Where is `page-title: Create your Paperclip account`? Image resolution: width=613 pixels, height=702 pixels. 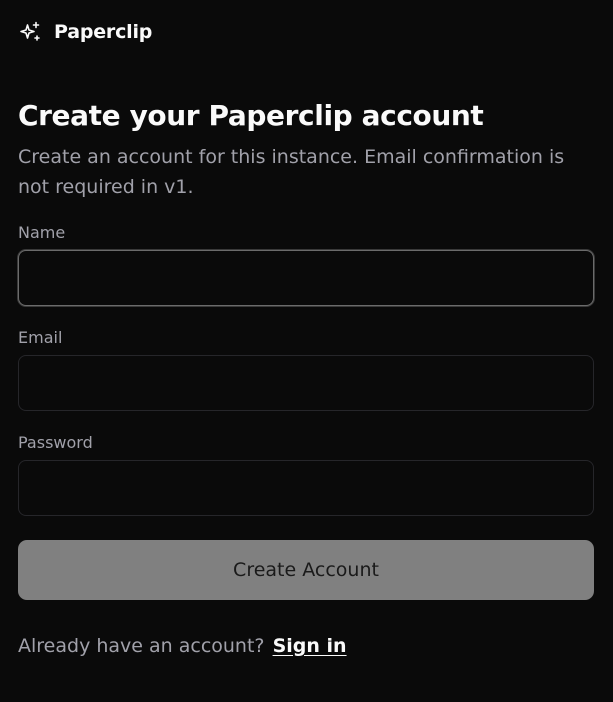 page-title: Create your Paperclip account is located at coordinates (251, 115).